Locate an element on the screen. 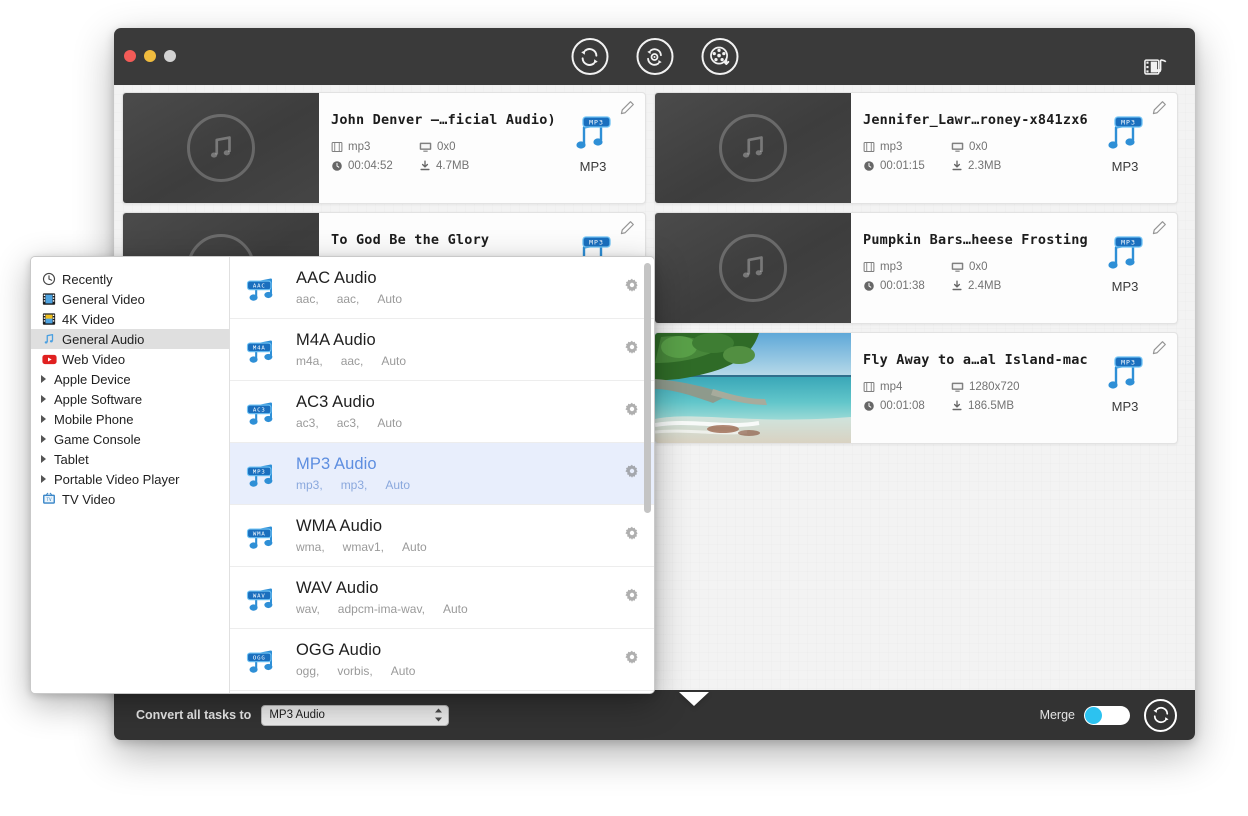  svg-text: AC3 is located at coordinates (259, 410).